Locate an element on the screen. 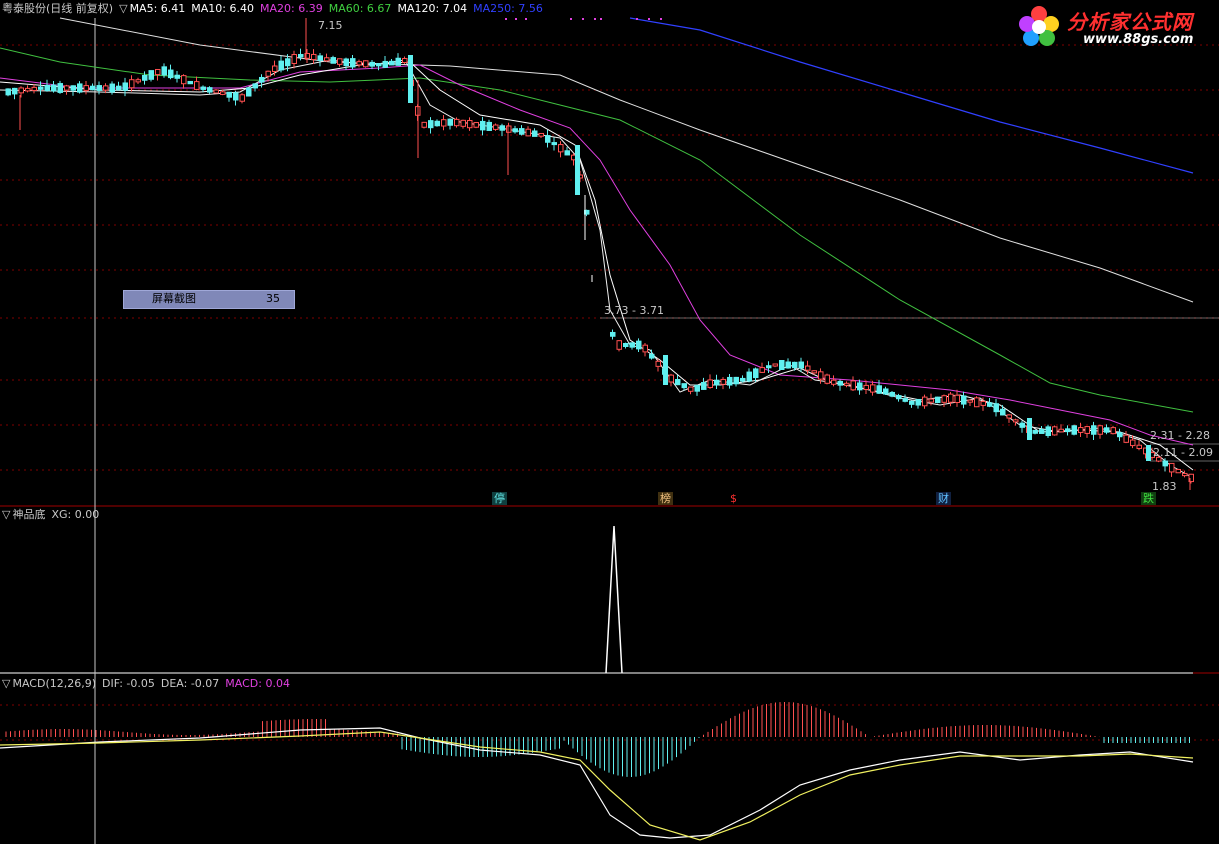 This screenshot has height=844, width=1219. indicator1-arrow-icon: ▽ is located at coordinates (6, 514).